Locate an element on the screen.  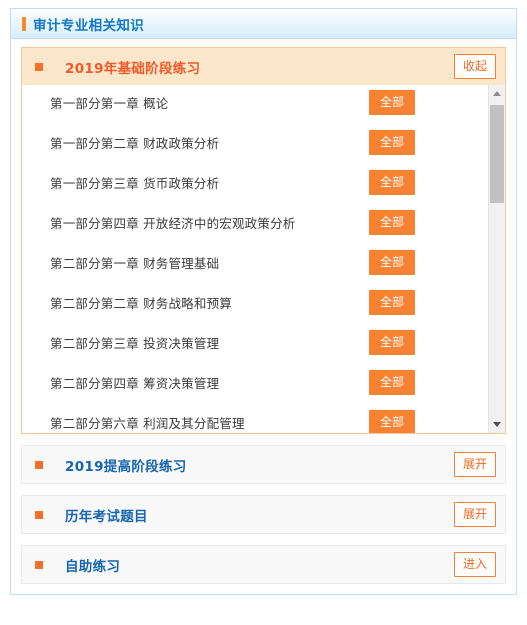
collapse-button: 收起 is located at coordinates (474, 66).